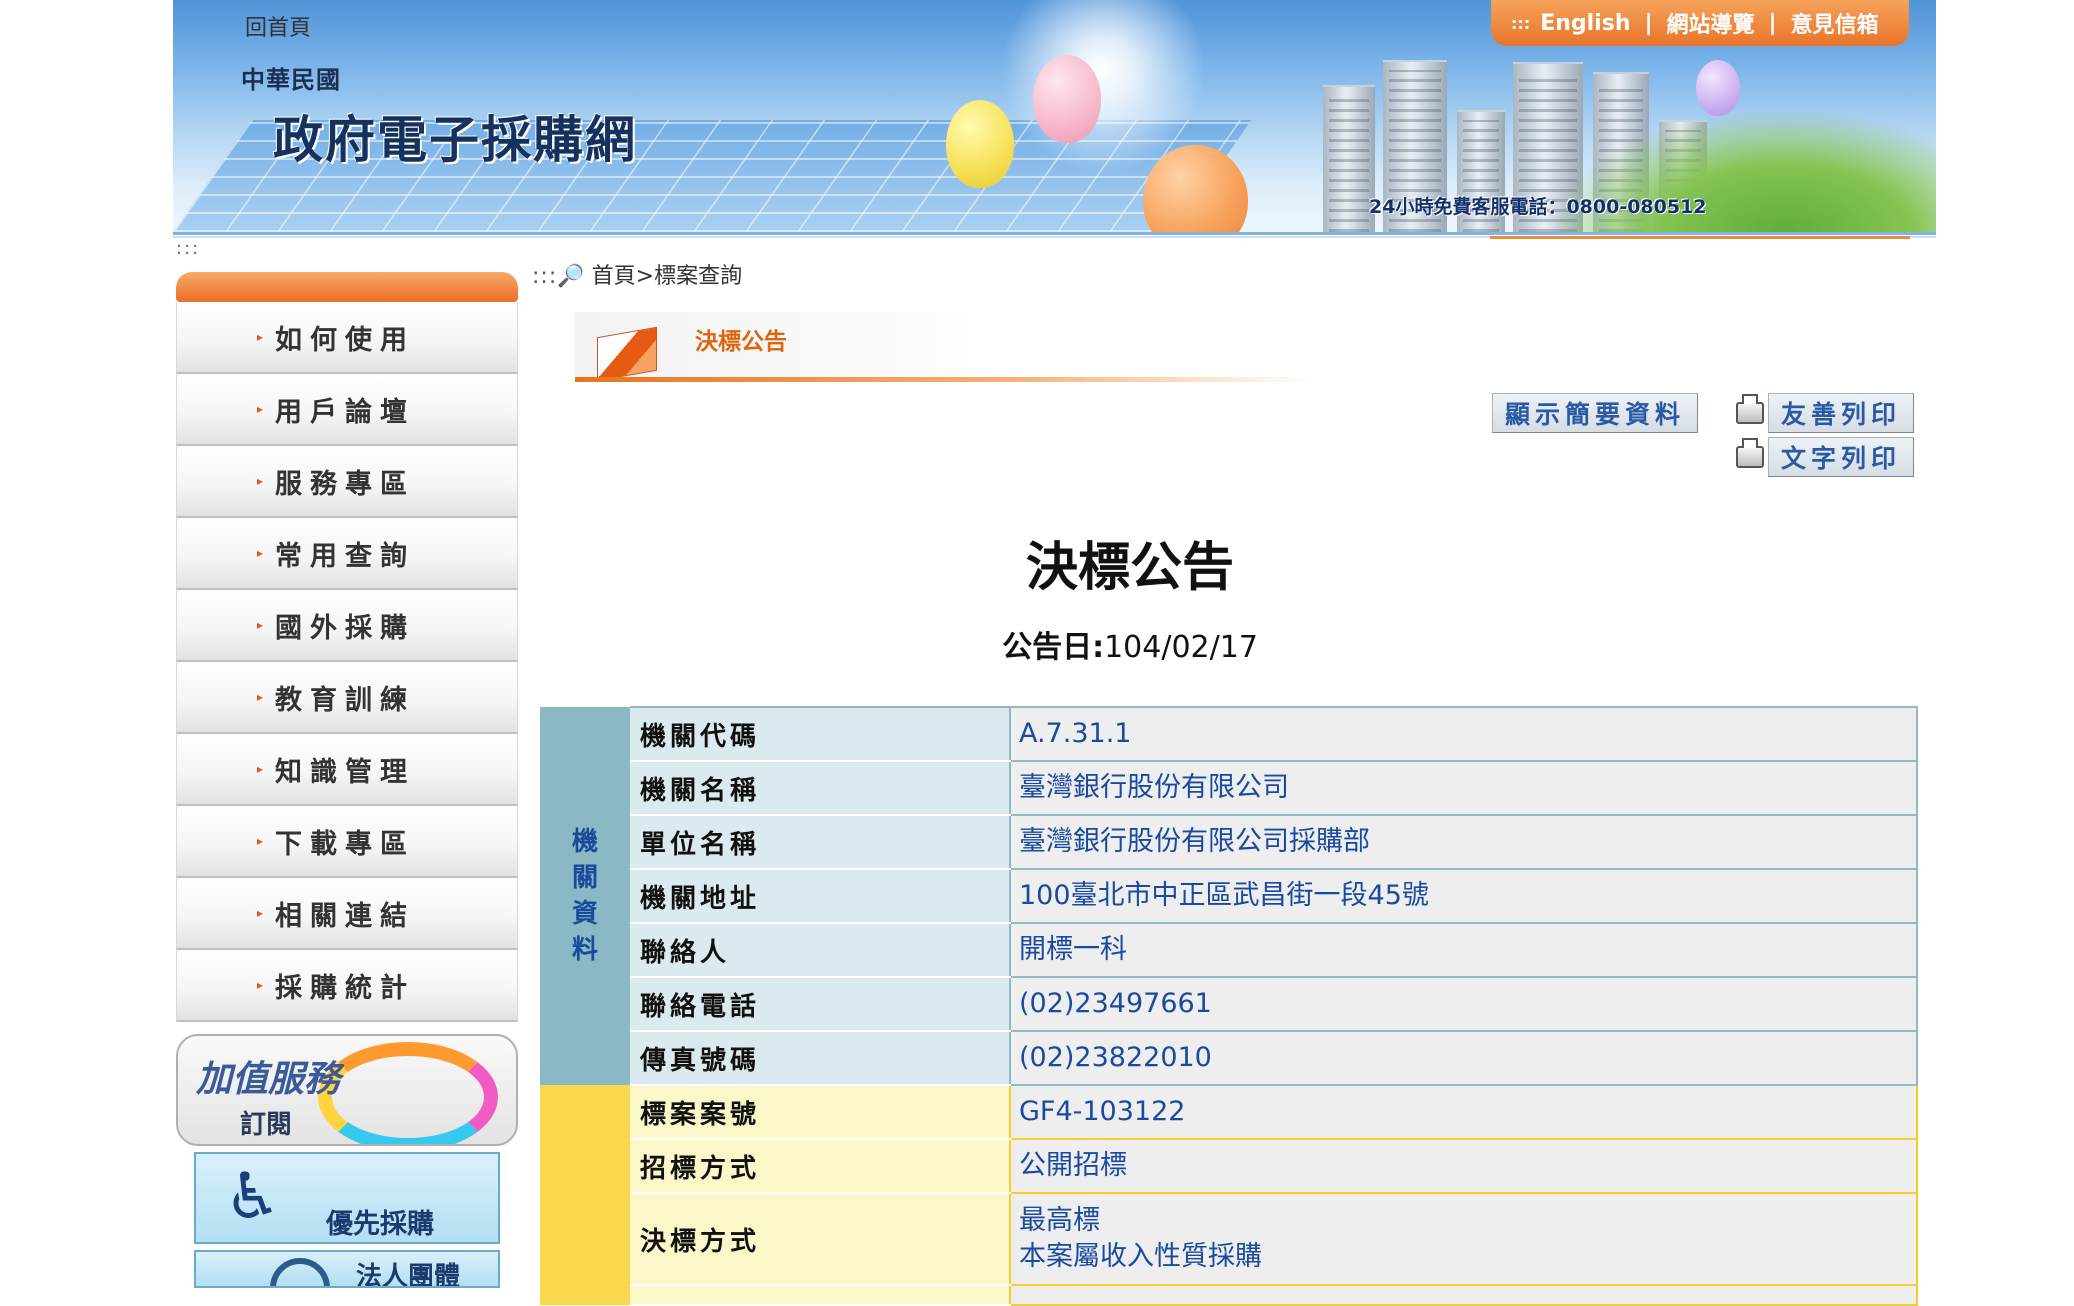 The image size is (2074, 1306). I want to click on sidebar-item-forum: ▸ 用戶論壇, so click(347, 410).